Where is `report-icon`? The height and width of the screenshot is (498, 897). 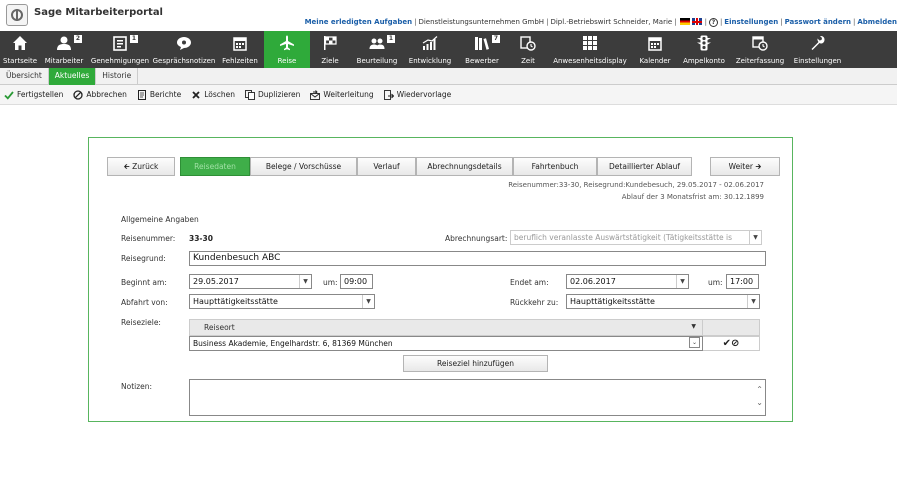
report-icon is located at coordinates (142, 94).